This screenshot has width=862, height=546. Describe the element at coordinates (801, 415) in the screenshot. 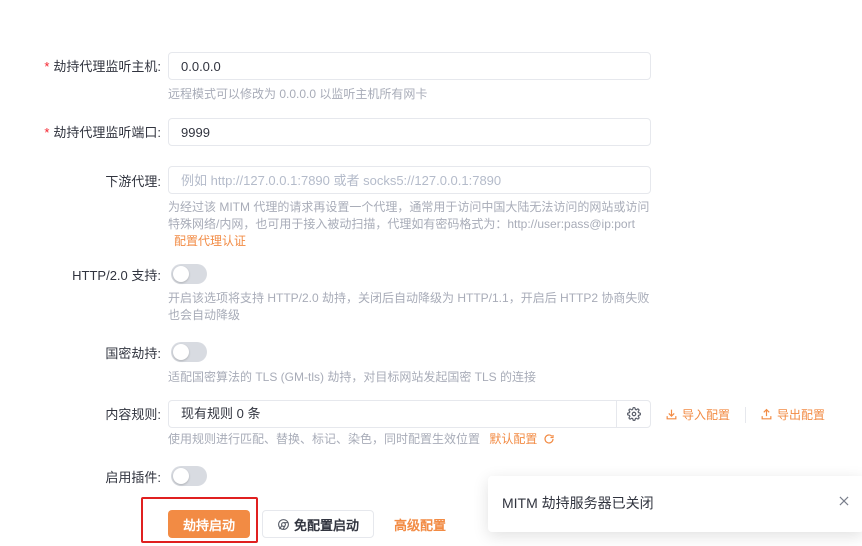

I see `export-config-label: 导出配置` at that location.